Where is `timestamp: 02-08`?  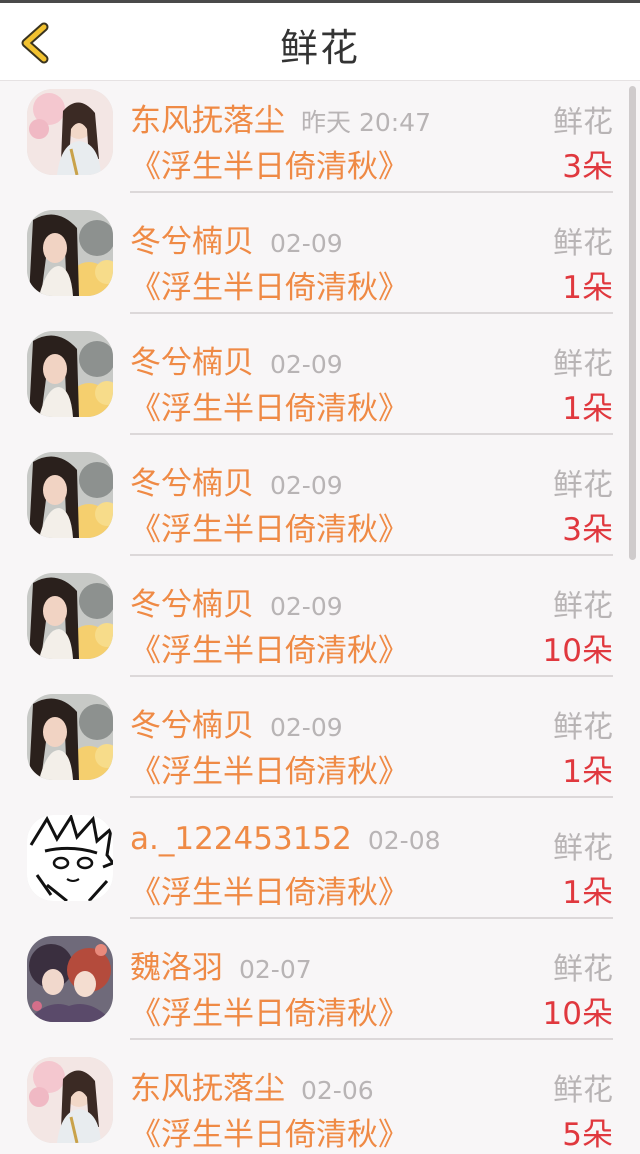
timestamp: 02-08 is located at coordinates (404, 840).